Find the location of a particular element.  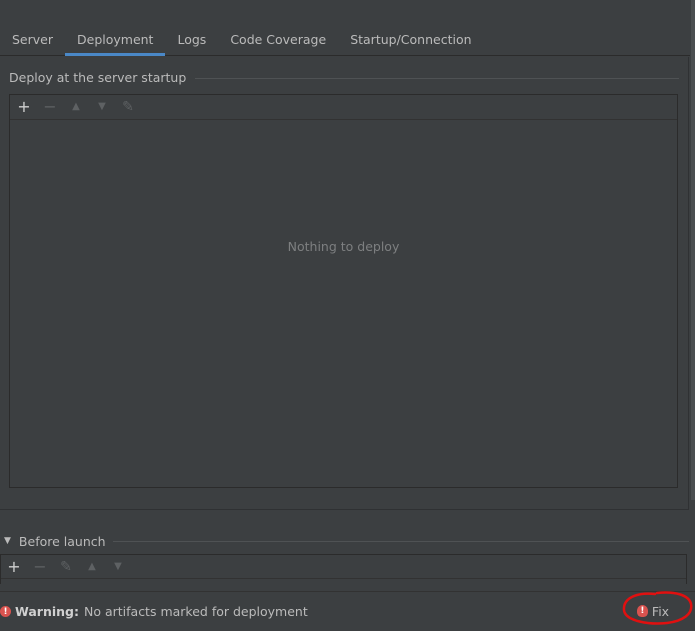

deploy-toolbar: + − ▲ ▼ ✎ is located at coordinates (343, 107).